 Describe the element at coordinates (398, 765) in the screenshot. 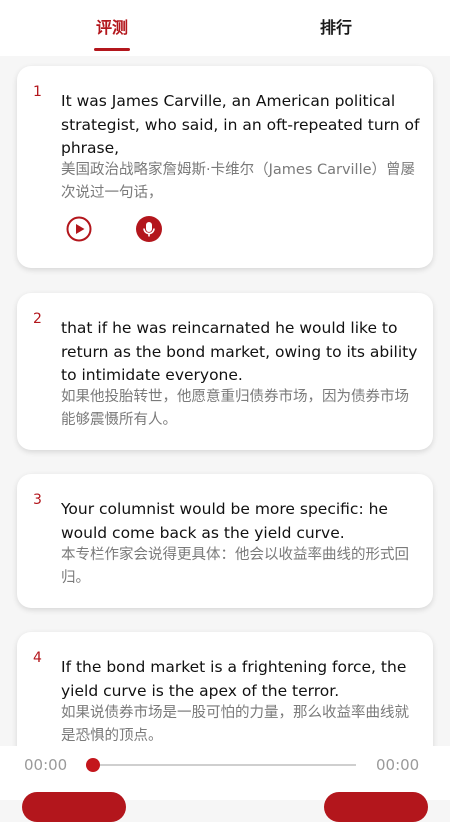

I see `total-time: 00:00` at that location.